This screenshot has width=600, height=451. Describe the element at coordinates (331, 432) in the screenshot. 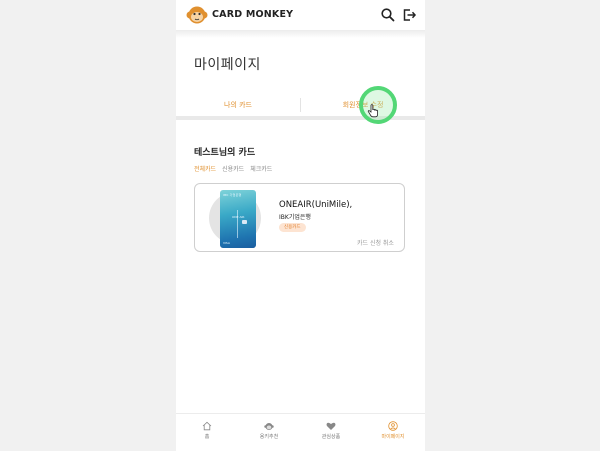

I see `nav-favorites: 관심상품` at that location.